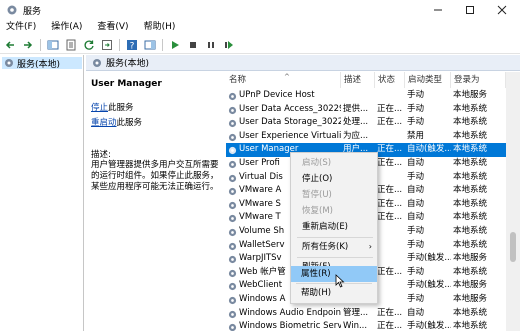  What do you see at coordinates (99, 108) in the screenshot?
I see `stop-service-link: 停止` at bounding box center [99, 108].